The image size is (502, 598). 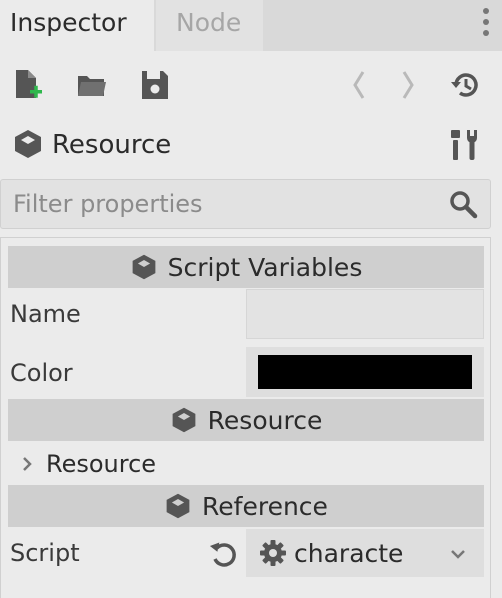 I want to click on forward-arrow-icon, so click(x=407, y=89).